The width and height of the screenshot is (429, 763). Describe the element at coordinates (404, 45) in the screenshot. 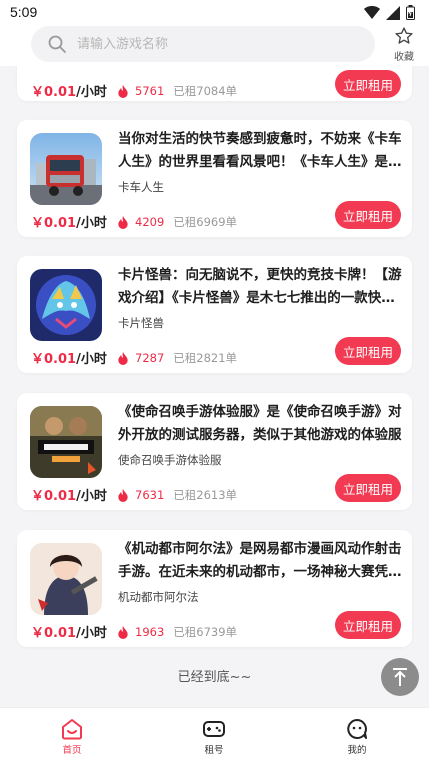

I see `favorites-button: 收藏` at that location.